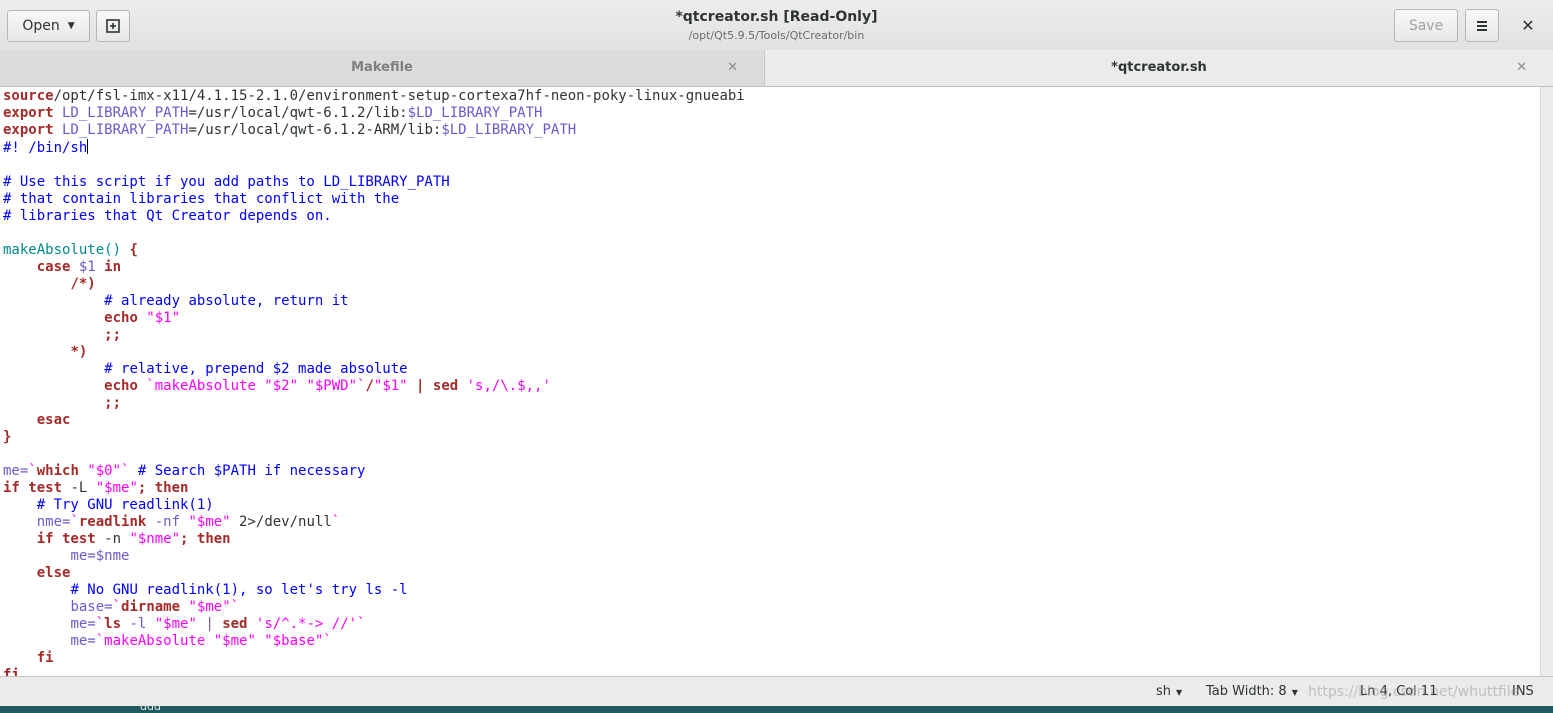  Describe the element at coordinates (771, 505) in the screenshot. I see `code-line: # Try GNU readlink(1)` at that location.